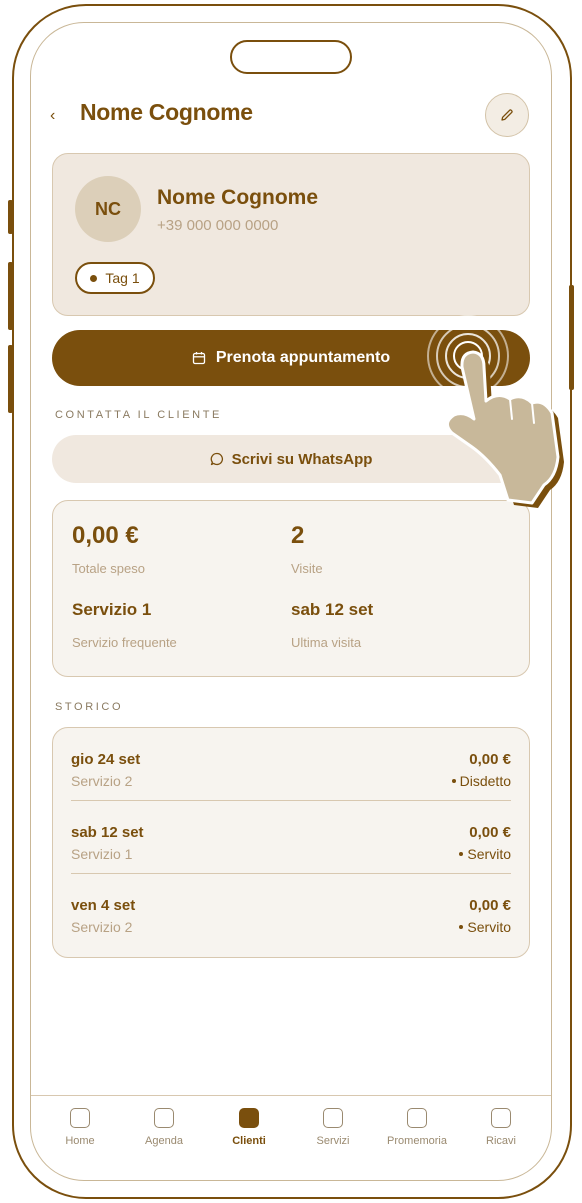 The image size is (582, 1203). What do you see at coordinates (107, 832) in the screenshot?
I see `history-date: sab 12 set` at bounding box center [107, 832].